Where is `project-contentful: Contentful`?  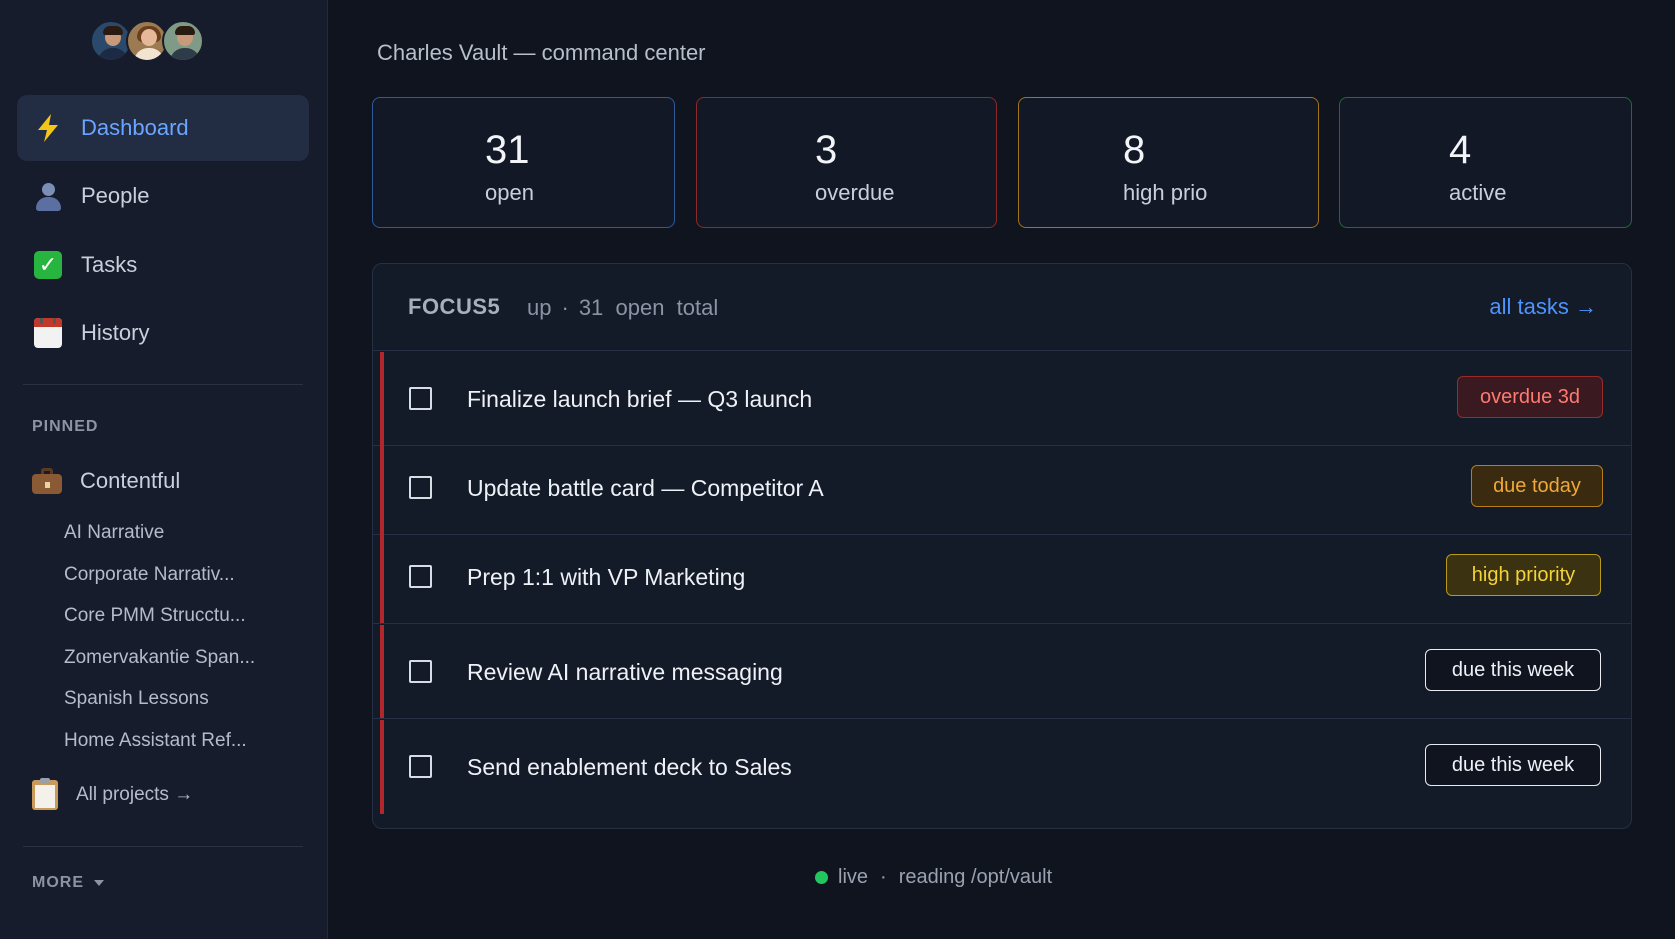 project-contentful: Contentful is located at coordinates (106, 481).